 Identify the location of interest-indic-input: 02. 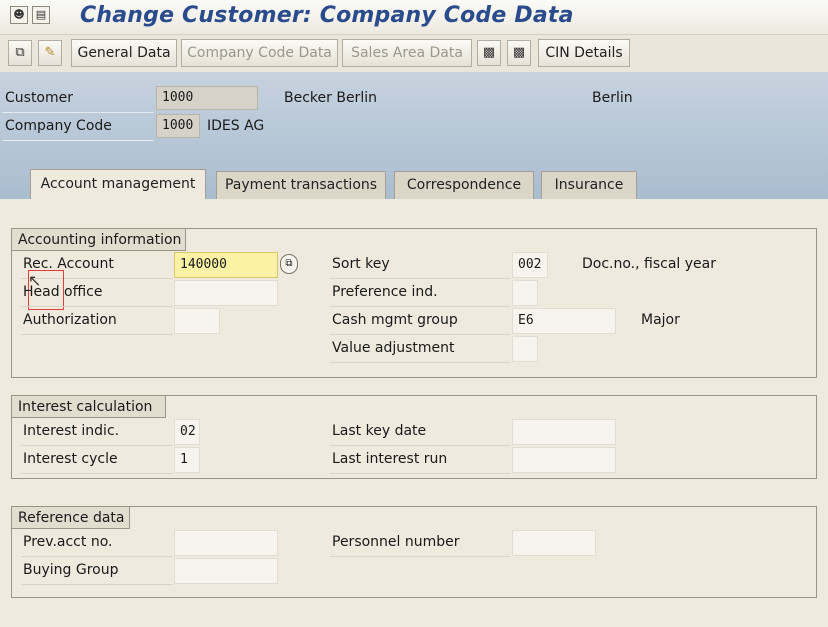
(187, 432).